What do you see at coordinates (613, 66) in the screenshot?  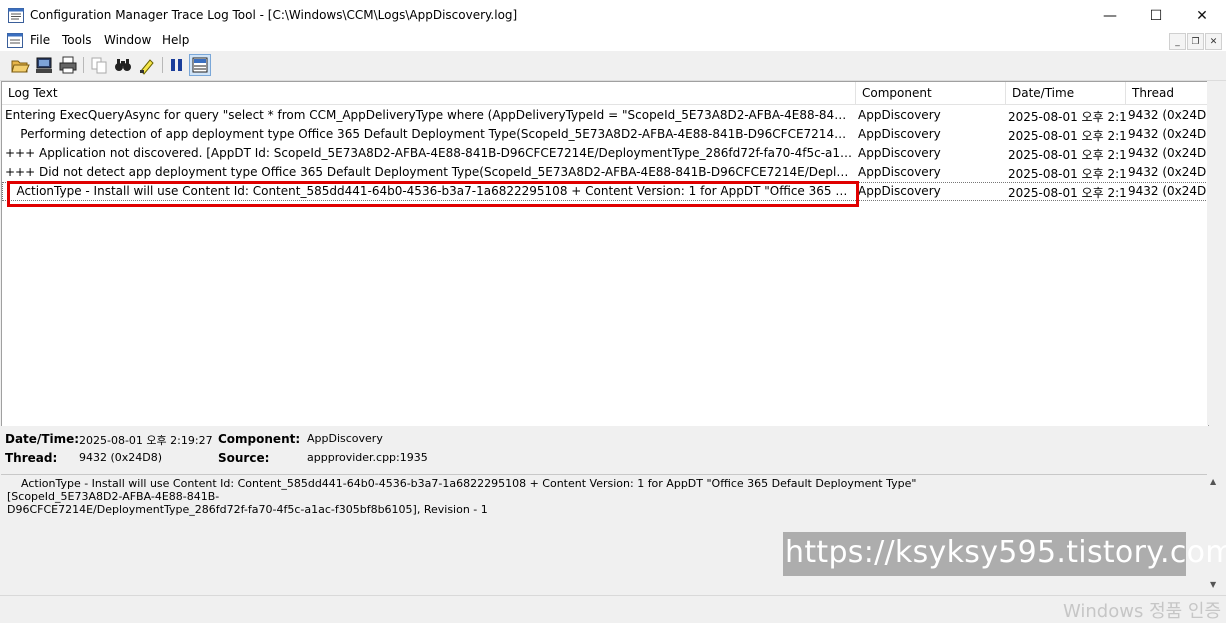 I see `toolbar` at bounding box center [613, 66].